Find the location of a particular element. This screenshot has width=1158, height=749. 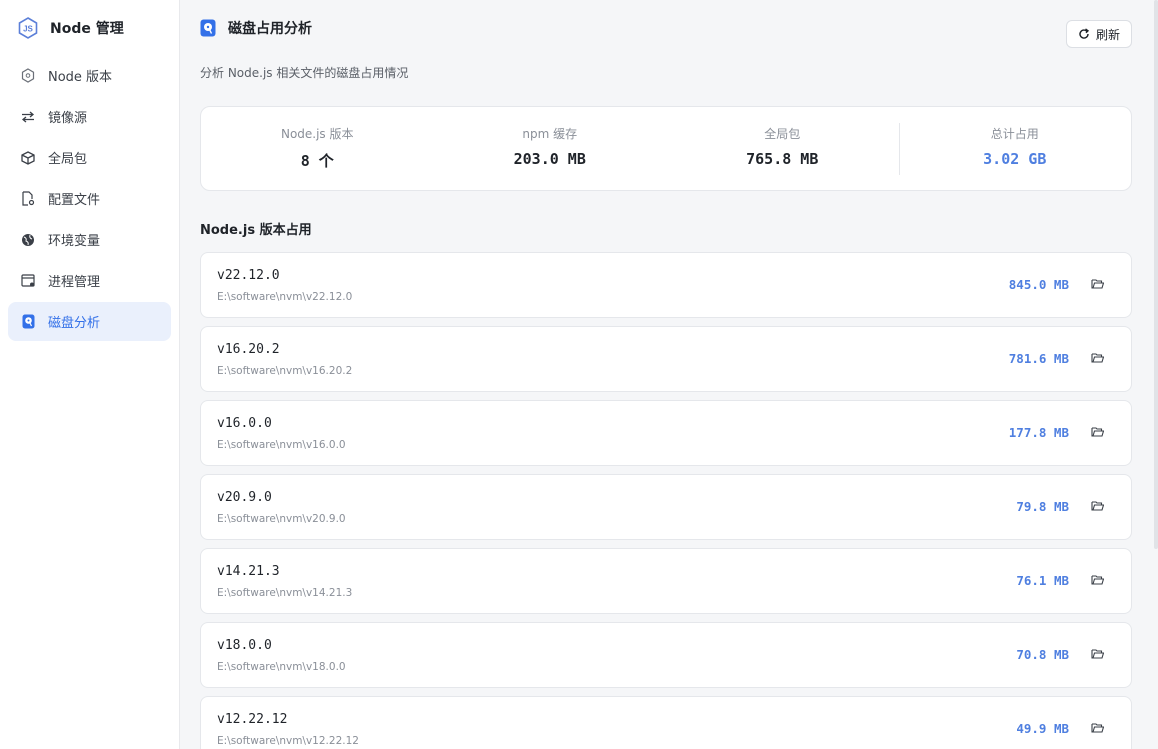

sidebar-item-env-vars: 环境变量 is located at coordinates (89, 239).